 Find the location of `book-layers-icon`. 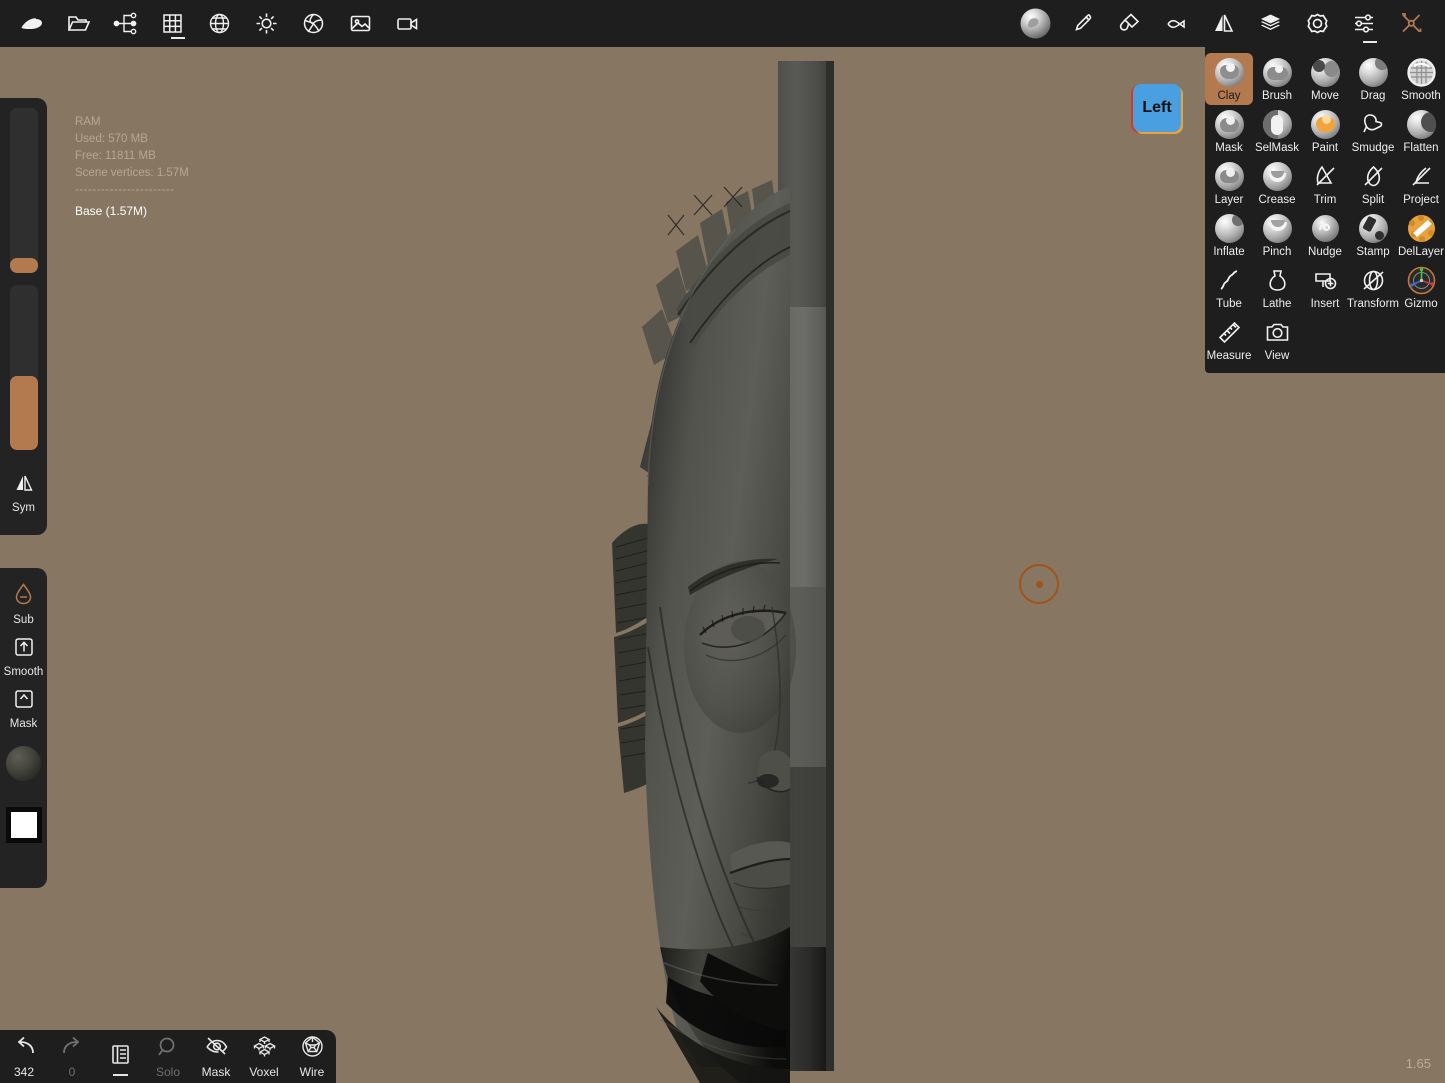

book-layers-icon is located at coordinates (120, 1057).